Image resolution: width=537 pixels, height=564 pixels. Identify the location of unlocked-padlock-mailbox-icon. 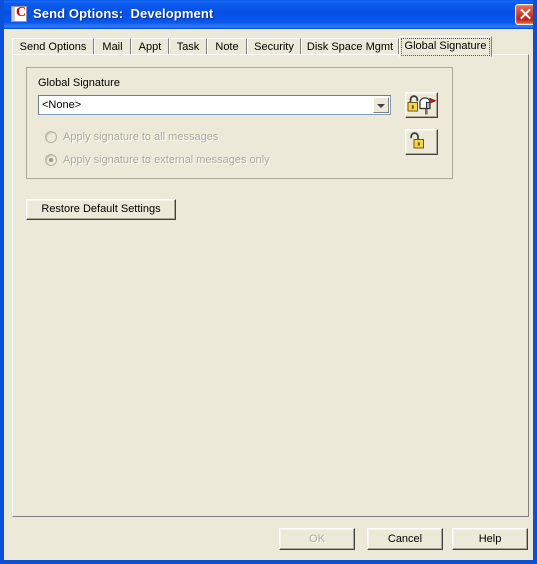
(422, 105).